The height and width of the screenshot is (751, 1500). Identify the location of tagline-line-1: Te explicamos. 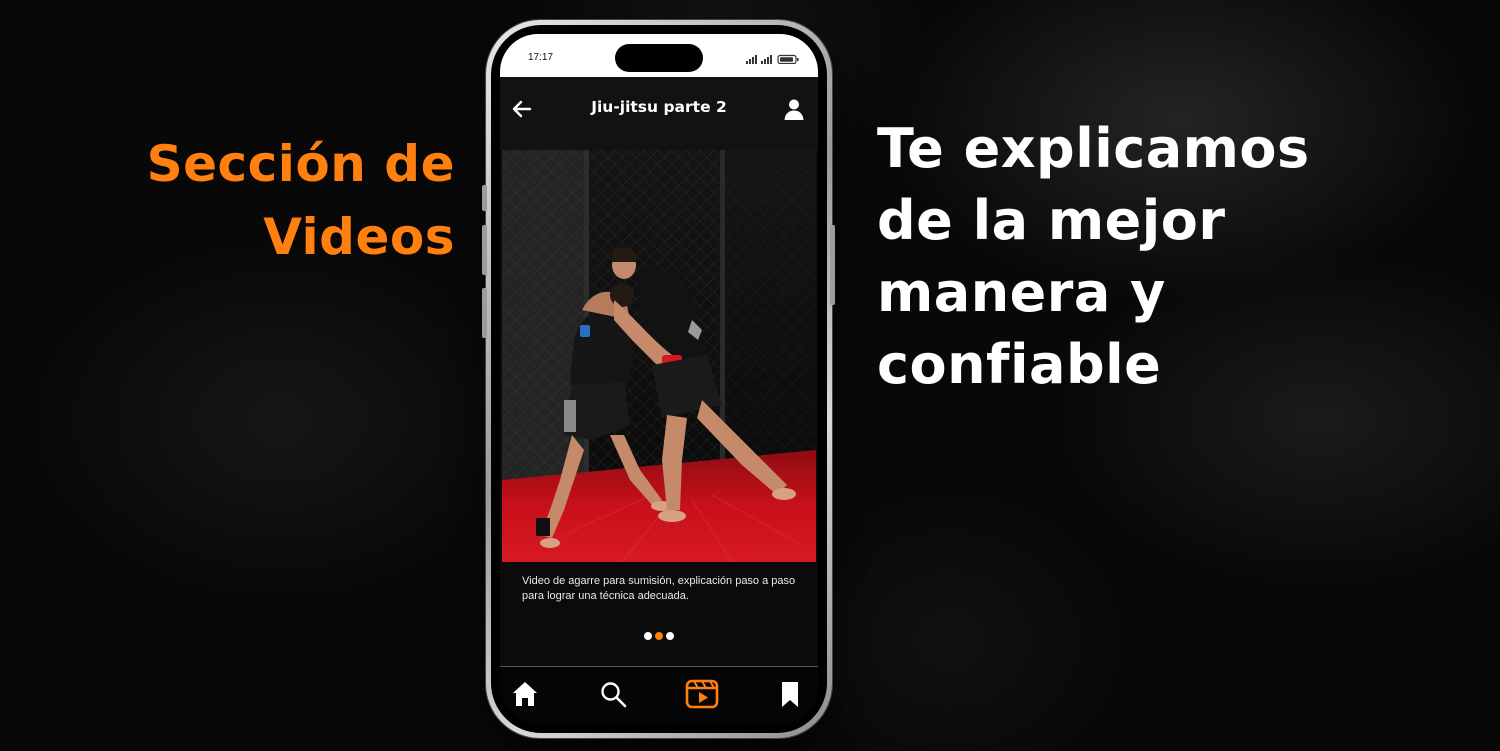
(1093, 148).